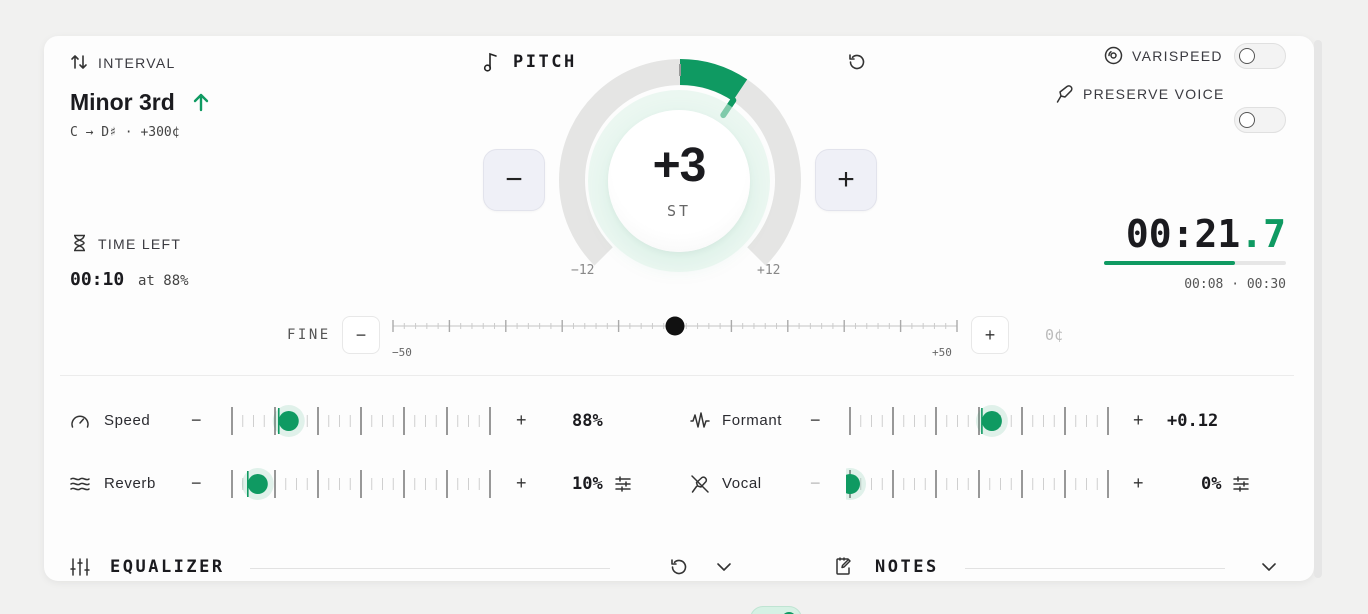 The height and width of the screenshot is (614, 1368). What do you see at coordinates (1260, 120) in the screenshot?
I see `preserve-voice-toggle` at bounding box center [1260, 120].